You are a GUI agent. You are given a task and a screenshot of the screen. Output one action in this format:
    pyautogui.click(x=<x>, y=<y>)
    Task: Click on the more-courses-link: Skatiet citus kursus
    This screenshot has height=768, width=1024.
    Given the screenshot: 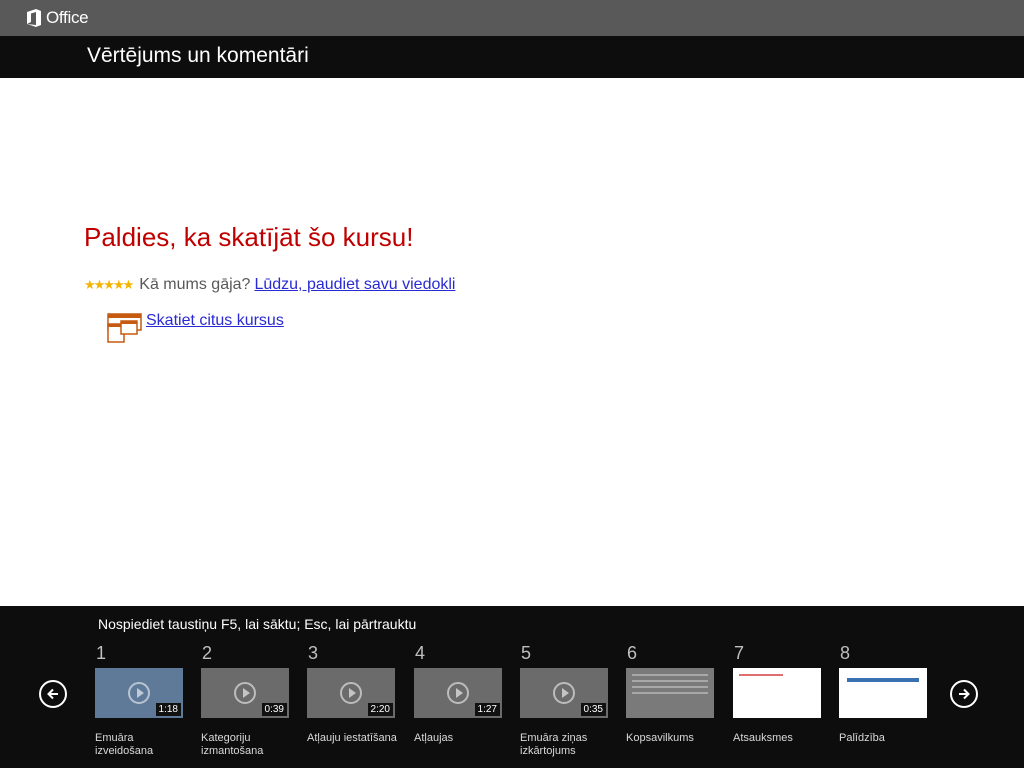 What is the action you would take?
    pyautogui.click(x=215, y=321)
    